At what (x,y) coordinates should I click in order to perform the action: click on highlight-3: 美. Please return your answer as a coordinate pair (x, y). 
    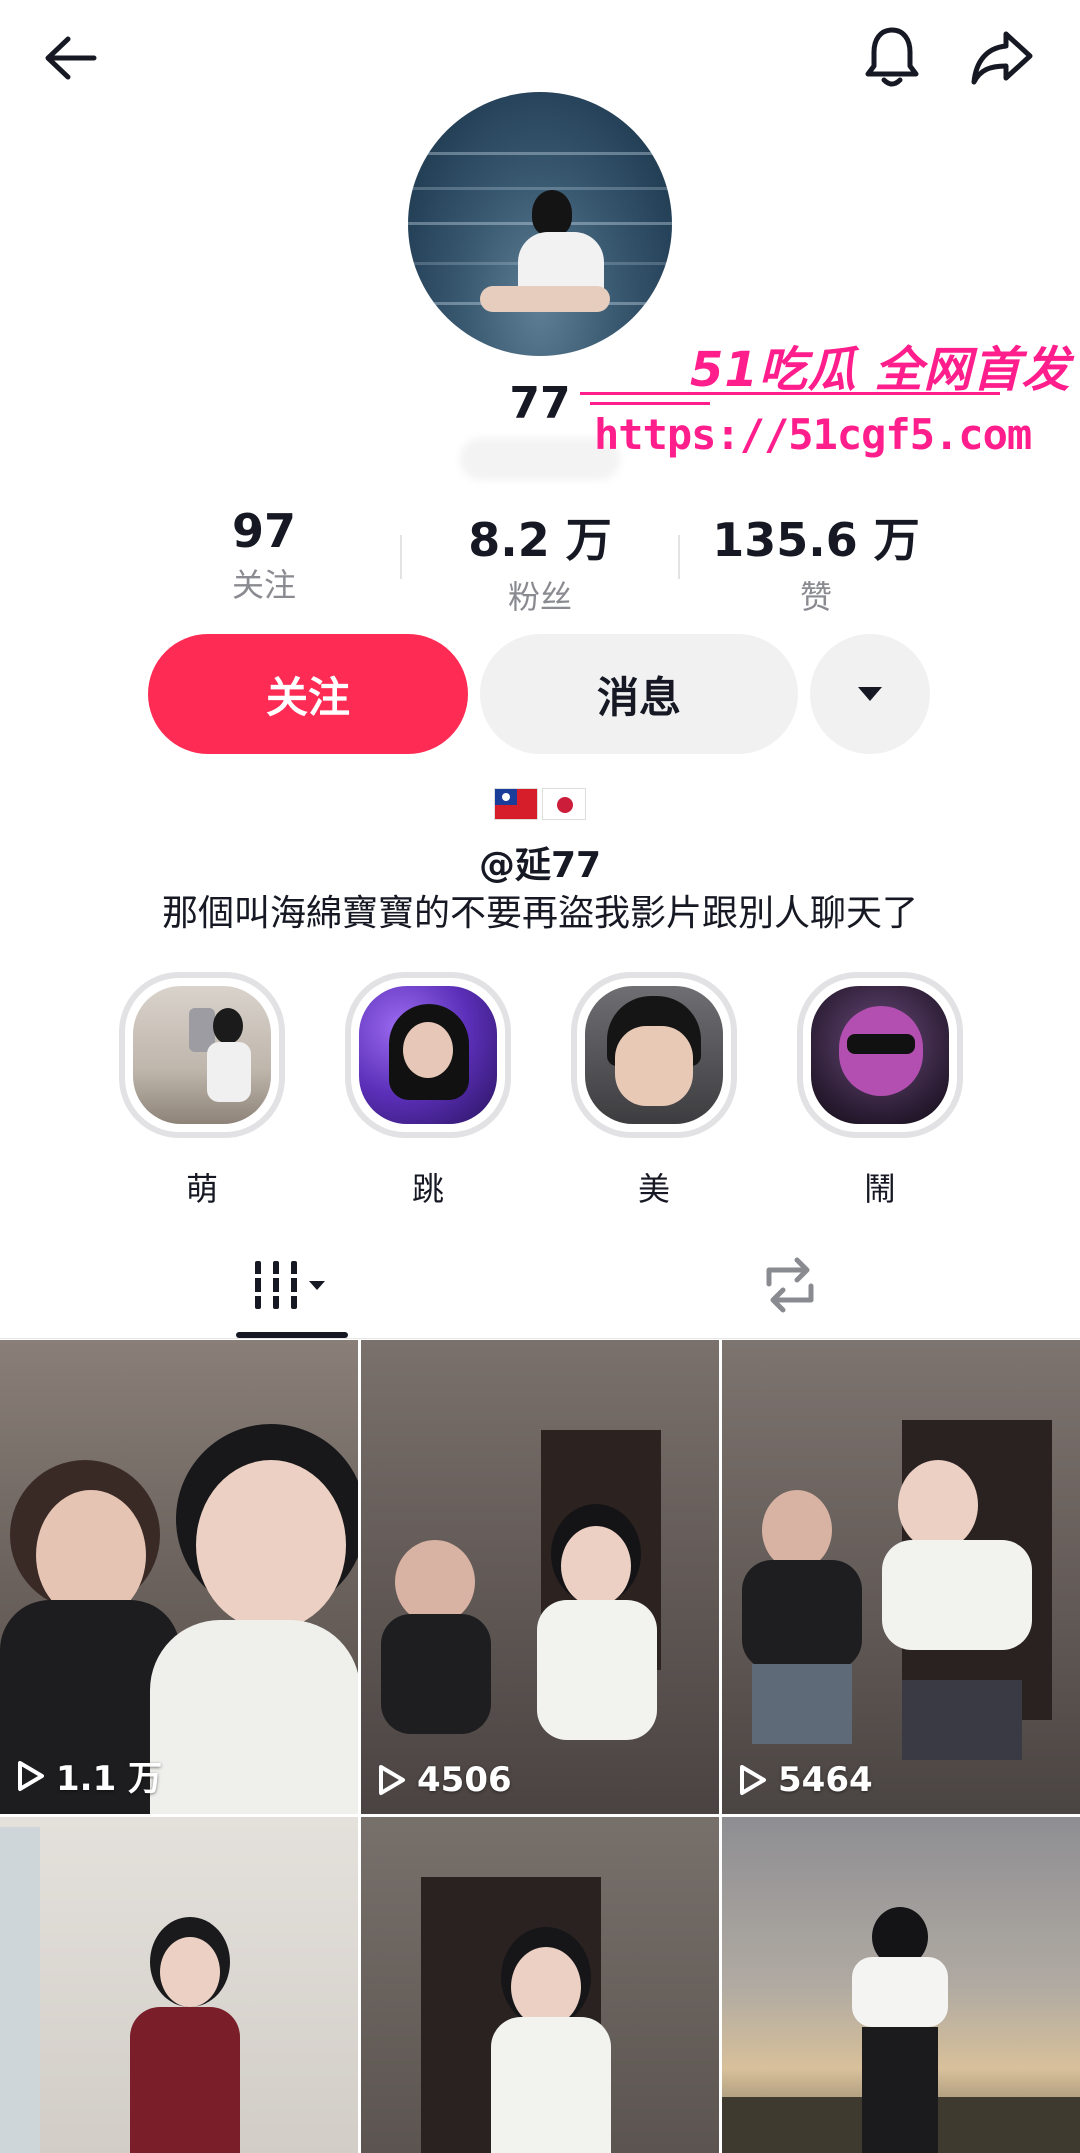
    Looking at the image, I should click on (654, 1091).